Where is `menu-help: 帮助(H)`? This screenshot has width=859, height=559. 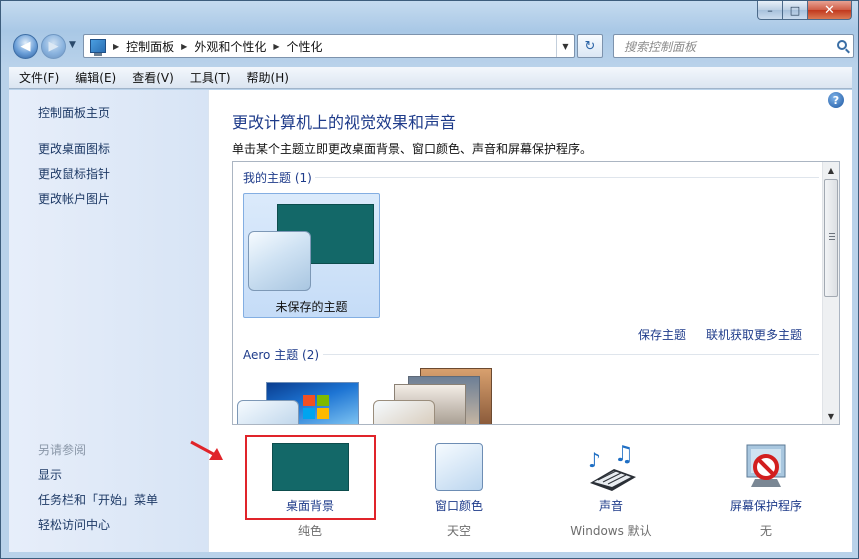
menu-help: 帮助(H) is located at coordinates (268, 77).